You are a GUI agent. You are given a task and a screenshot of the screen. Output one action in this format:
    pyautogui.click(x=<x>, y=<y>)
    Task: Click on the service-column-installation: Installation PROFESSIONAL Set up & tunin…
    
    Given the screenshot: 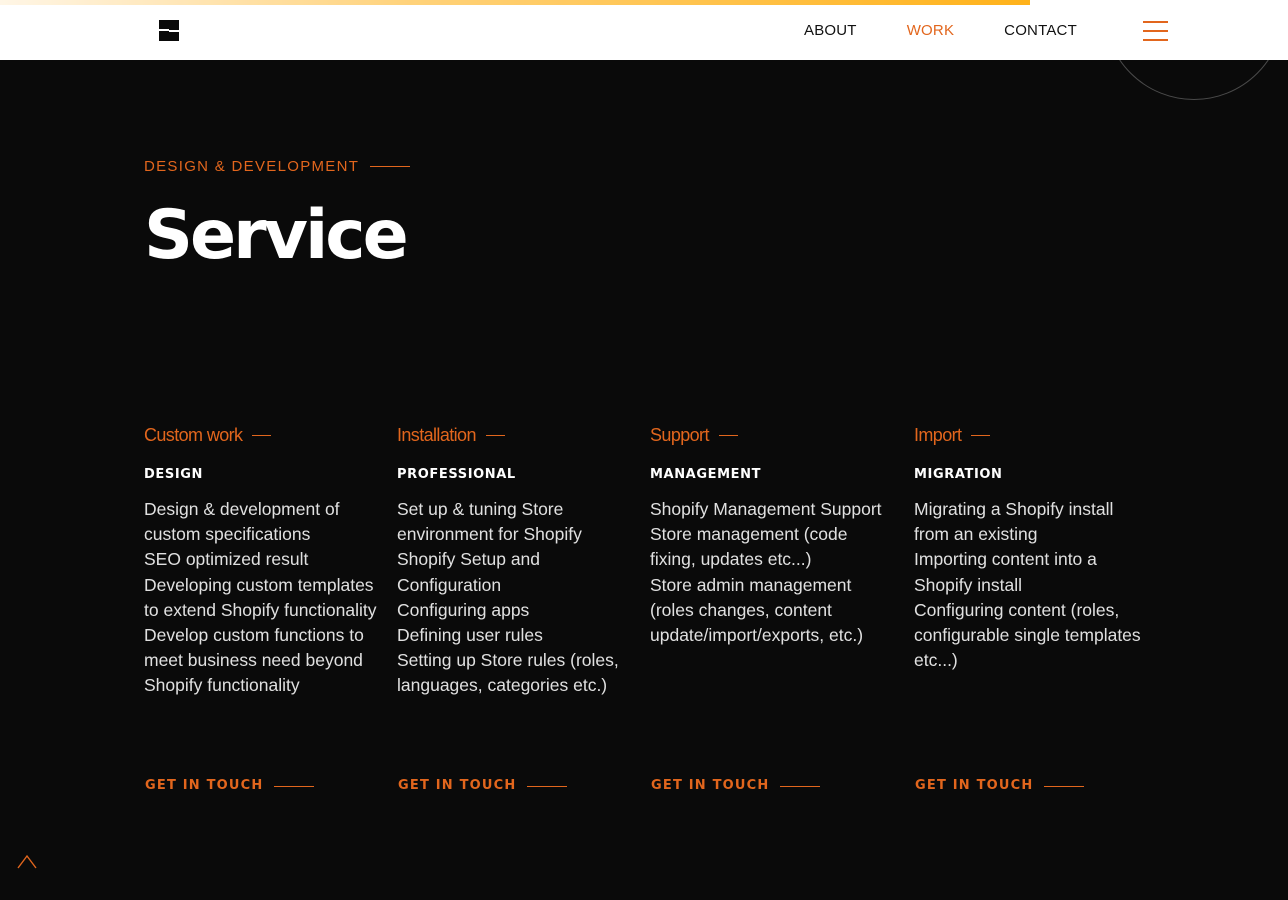 What is the action you would take?
    pyautogui.click(x=514, y=562)
    